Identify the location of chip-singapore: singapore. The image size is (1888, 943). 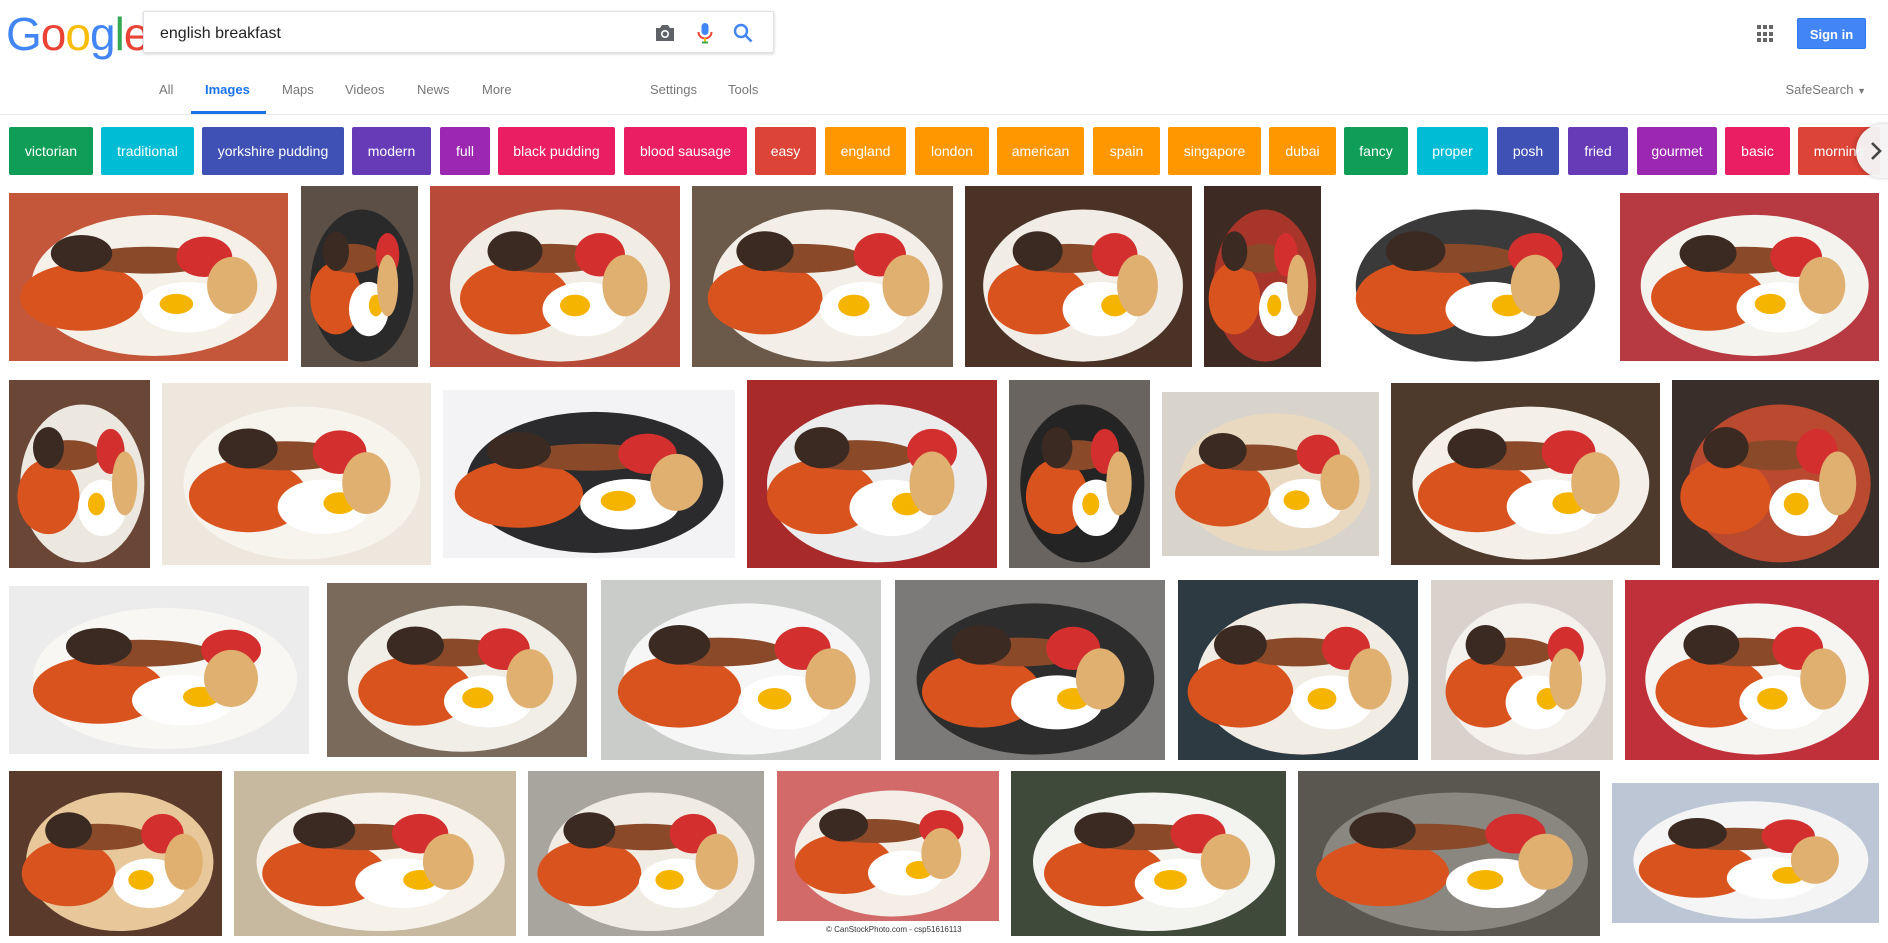
(1214, 151).